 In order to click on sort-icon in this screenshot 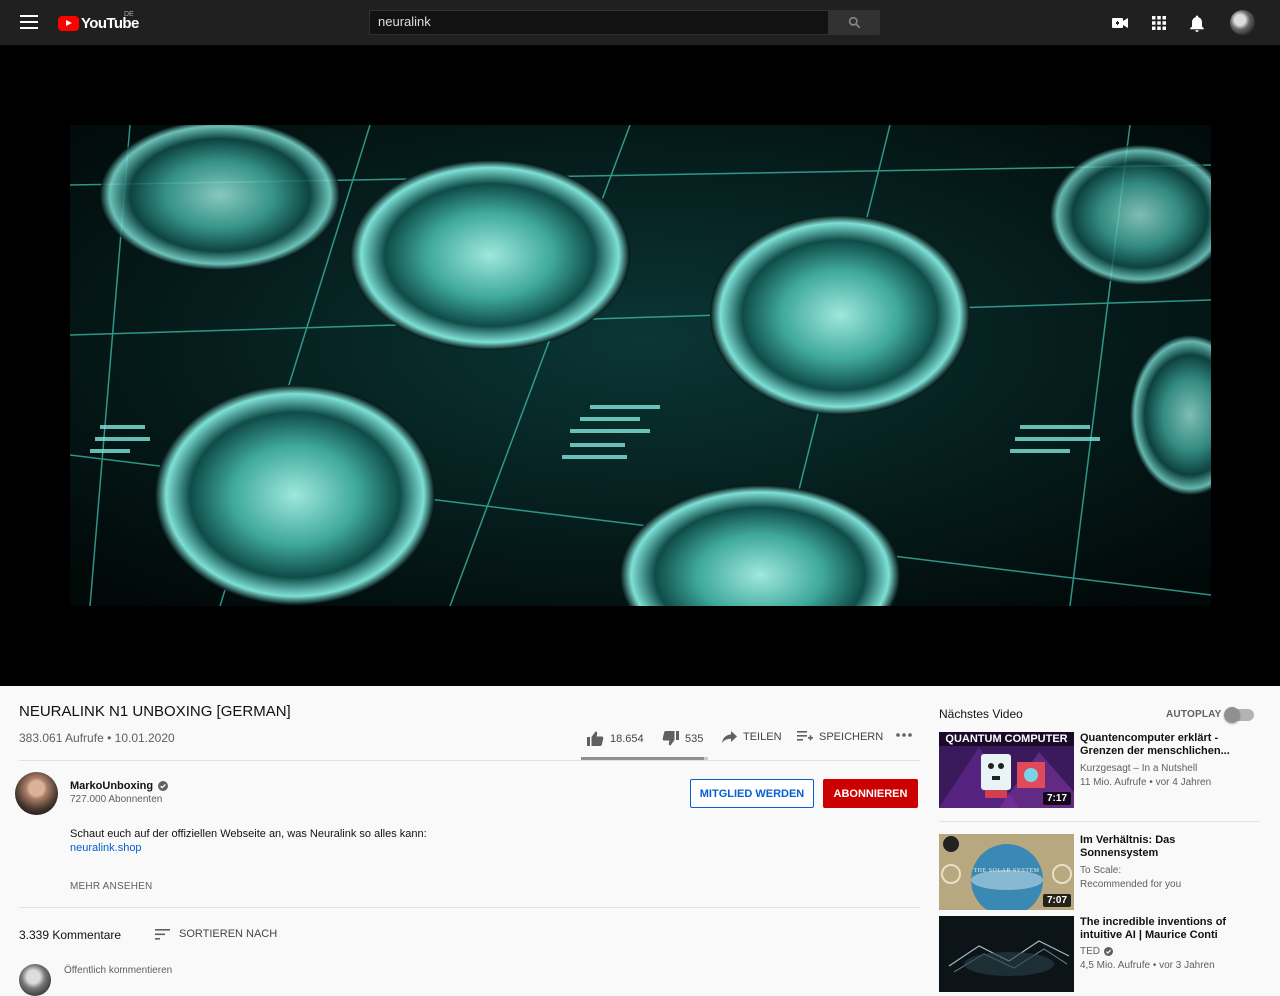, I will do `click(162, 934)`.